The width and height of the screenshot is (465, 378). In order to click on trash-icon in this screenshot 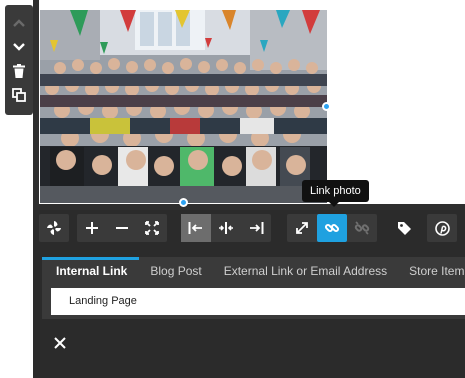, I will do `click(19, 71)`.